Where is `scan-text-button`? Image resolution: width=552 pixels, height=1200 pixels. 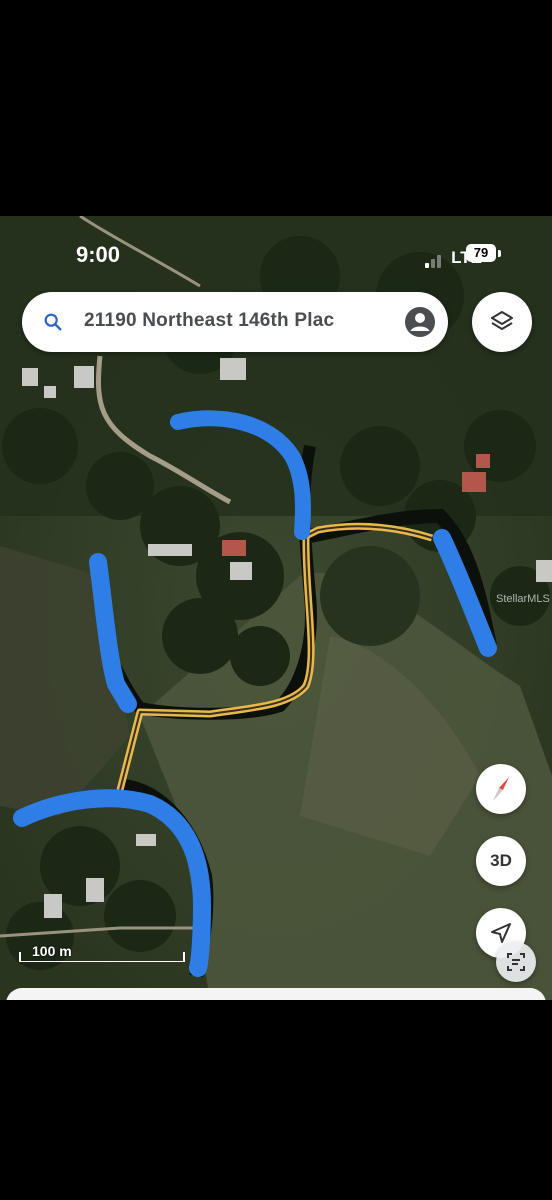 scan-text-button is located at coordinates (516, 962).